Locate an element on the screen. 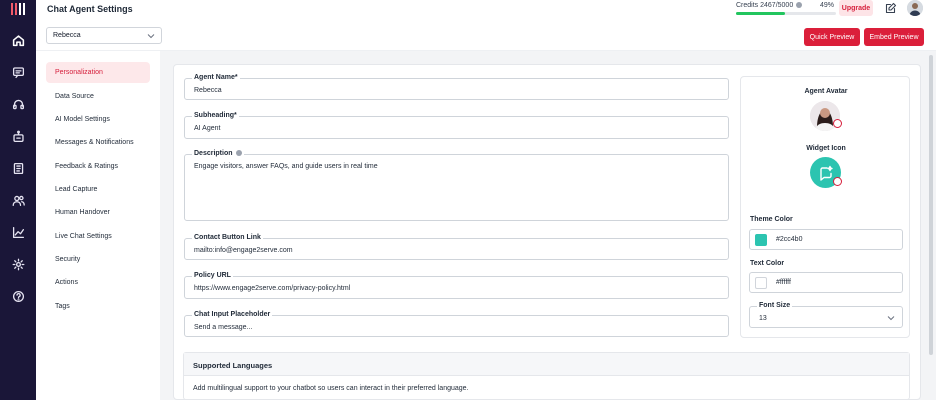 The image size is (936, 400). chart-line-icon is located at coordinates (18, 232).